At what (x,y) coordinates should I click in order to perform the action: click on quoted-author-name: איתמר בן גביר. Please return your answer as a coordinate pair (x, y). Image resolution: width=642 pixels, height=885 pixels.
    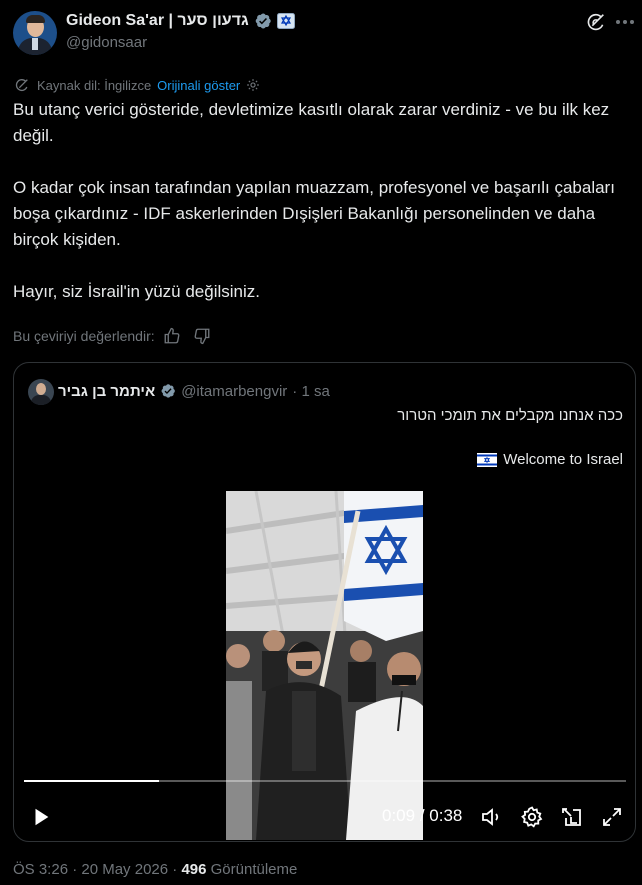
    Looking at the image, I should click on (106, 391).